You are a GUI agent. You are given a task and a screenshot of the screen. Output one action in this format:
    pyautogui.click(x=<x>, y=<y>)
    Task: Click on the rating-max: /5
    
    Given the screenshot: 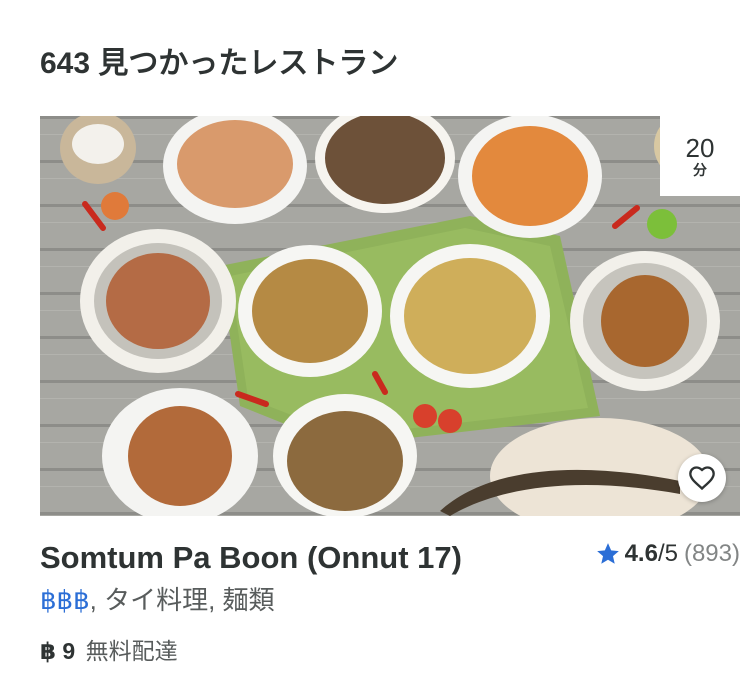 What is the action you would take?
    pyautogui.click(x=667, y=553)
    